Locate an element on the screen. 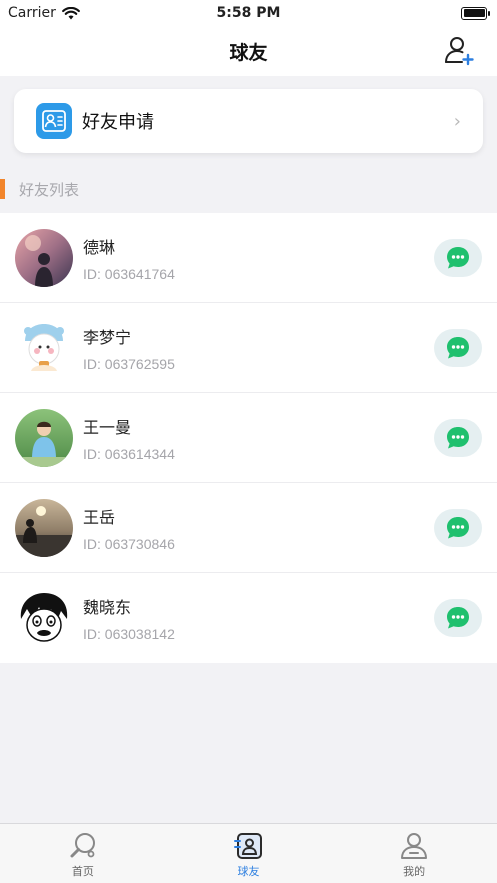 The width and height of the screenshot is (497, 883). battery-icon is located at coordinates (475, 13).